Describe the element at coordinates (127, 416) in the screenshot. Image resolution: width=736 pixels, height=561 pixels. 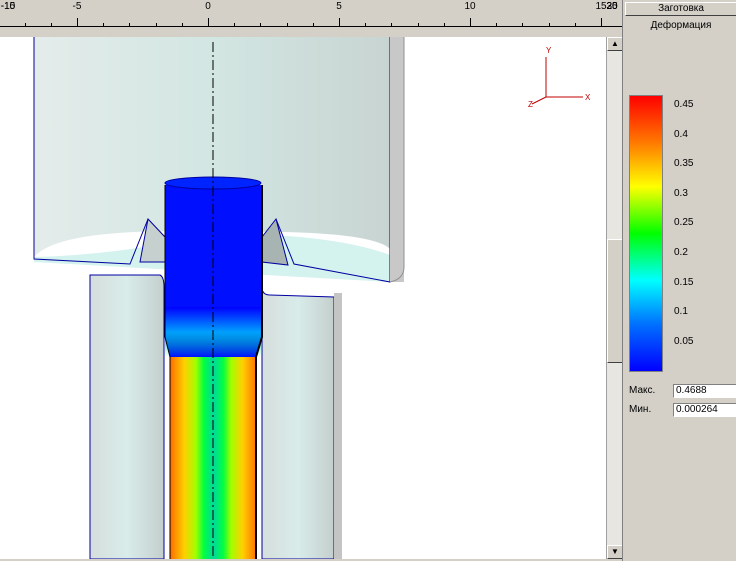
I see `lower-die-left` at that location.